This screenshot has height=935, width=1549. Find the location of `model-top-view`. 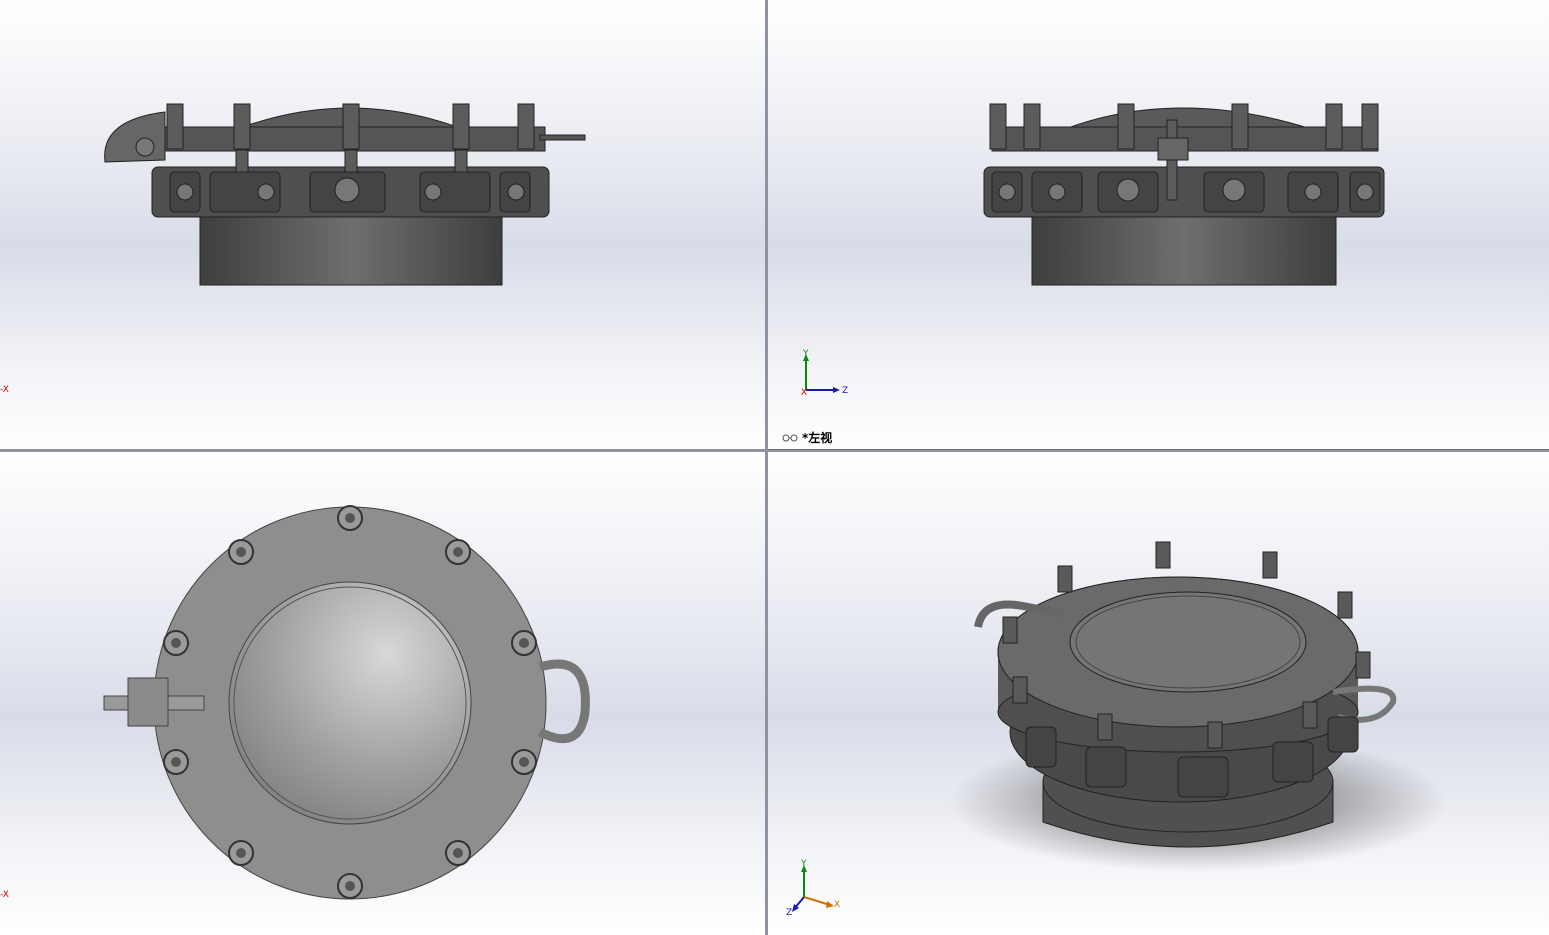

model-top-view is located at coordinates (346, 702).